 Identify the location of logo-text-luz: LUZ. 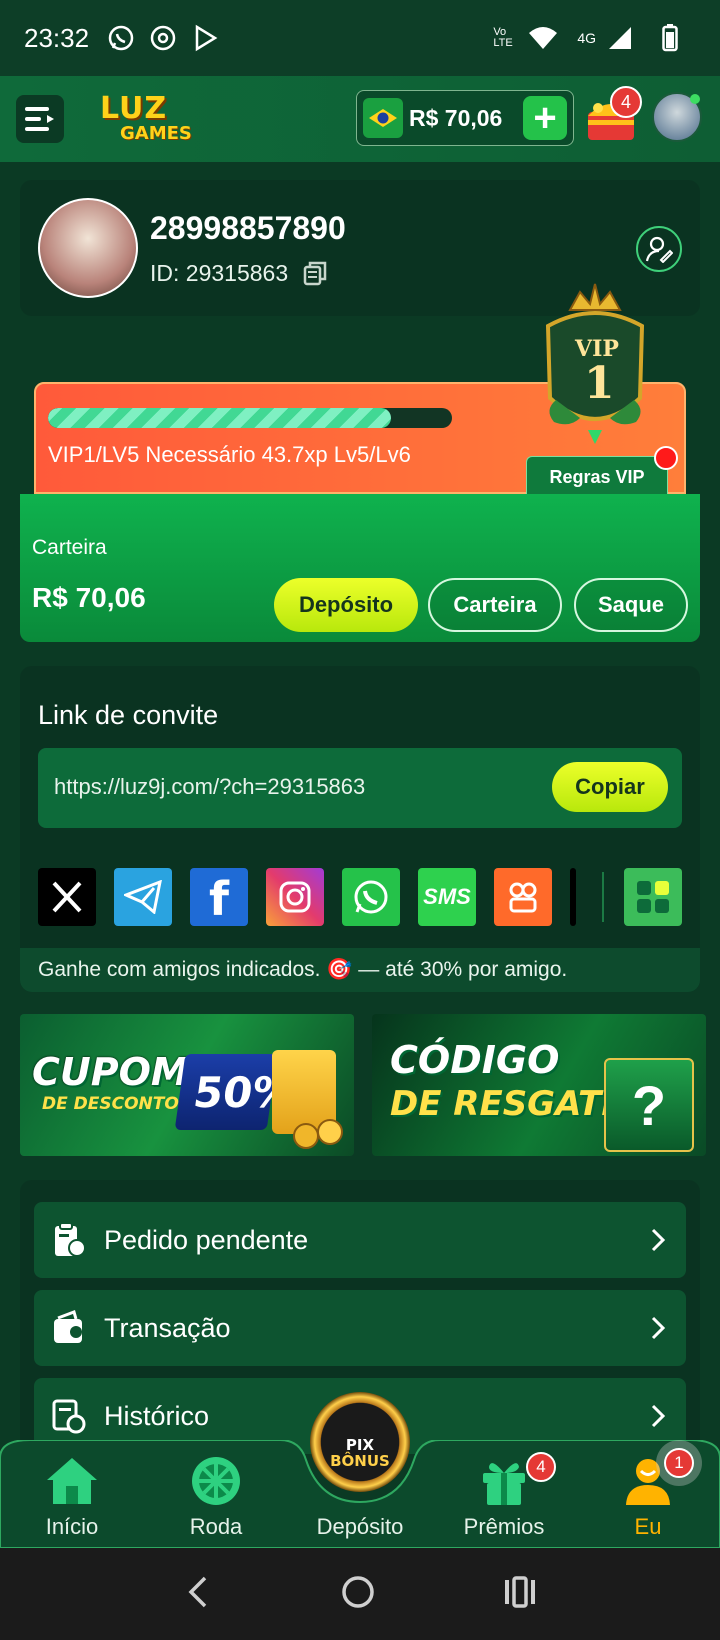
(134, 108).